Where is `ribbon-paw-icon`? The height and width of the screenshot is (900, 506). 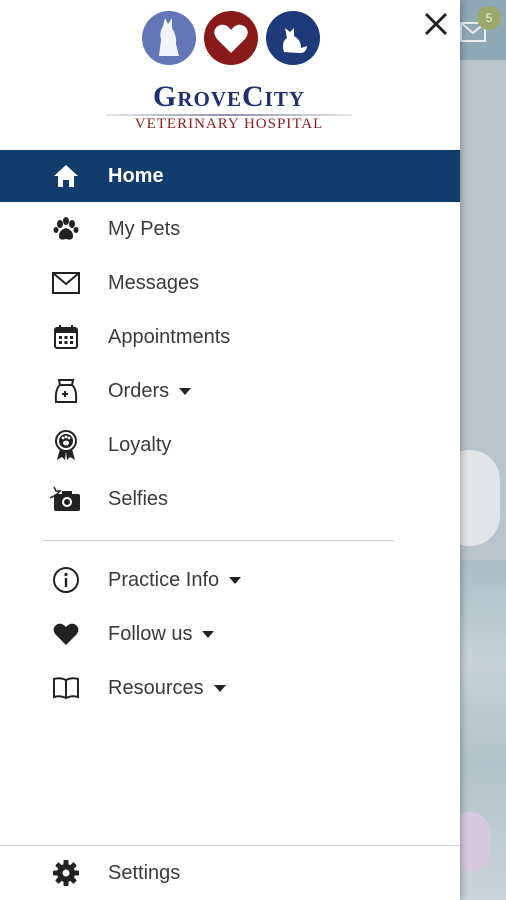
ribbon-paw-icon is located at coordinates (66, 445).